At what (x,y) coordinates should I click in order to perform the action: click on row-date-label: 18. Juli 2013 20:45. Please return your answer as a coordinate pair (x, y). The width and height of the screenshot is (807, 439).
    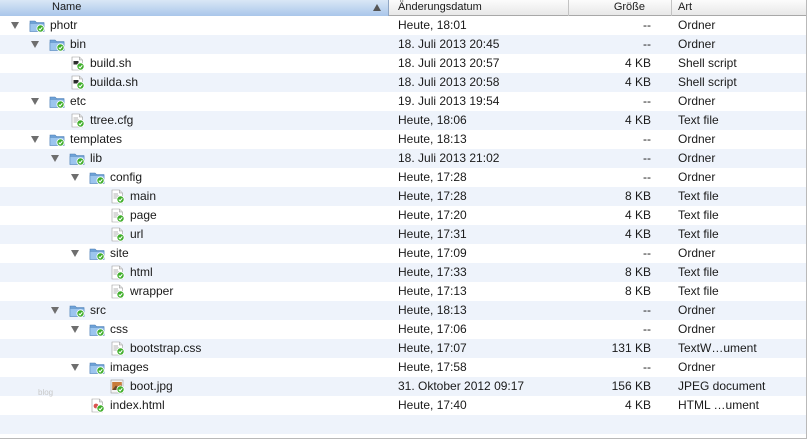
    Looking at the image, I should click on (449, 44).